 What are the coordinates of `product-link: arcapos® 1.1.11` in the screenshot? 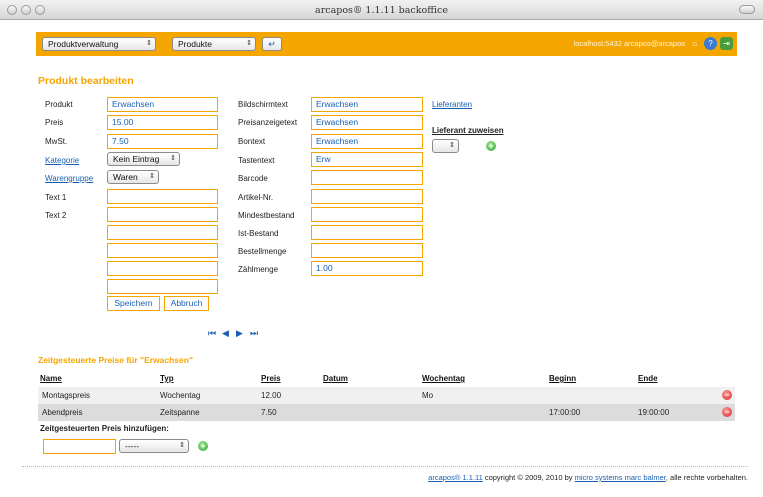 It's located at (455, 477).